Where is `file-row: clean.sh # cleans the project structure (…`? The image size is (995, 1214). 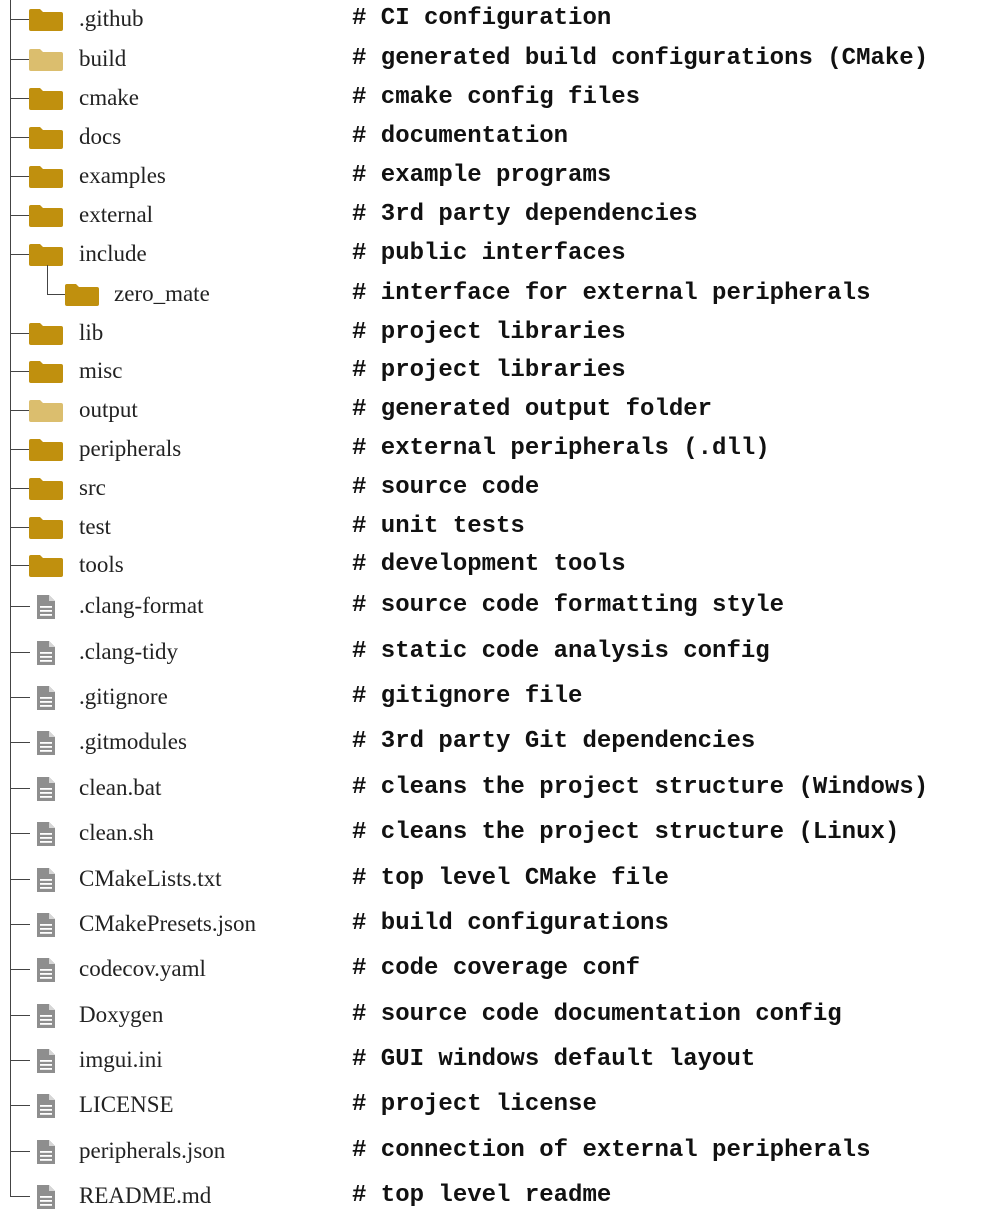 file-row: clean.sh # cleans the project structure (… is located at coordinates (497, 833).